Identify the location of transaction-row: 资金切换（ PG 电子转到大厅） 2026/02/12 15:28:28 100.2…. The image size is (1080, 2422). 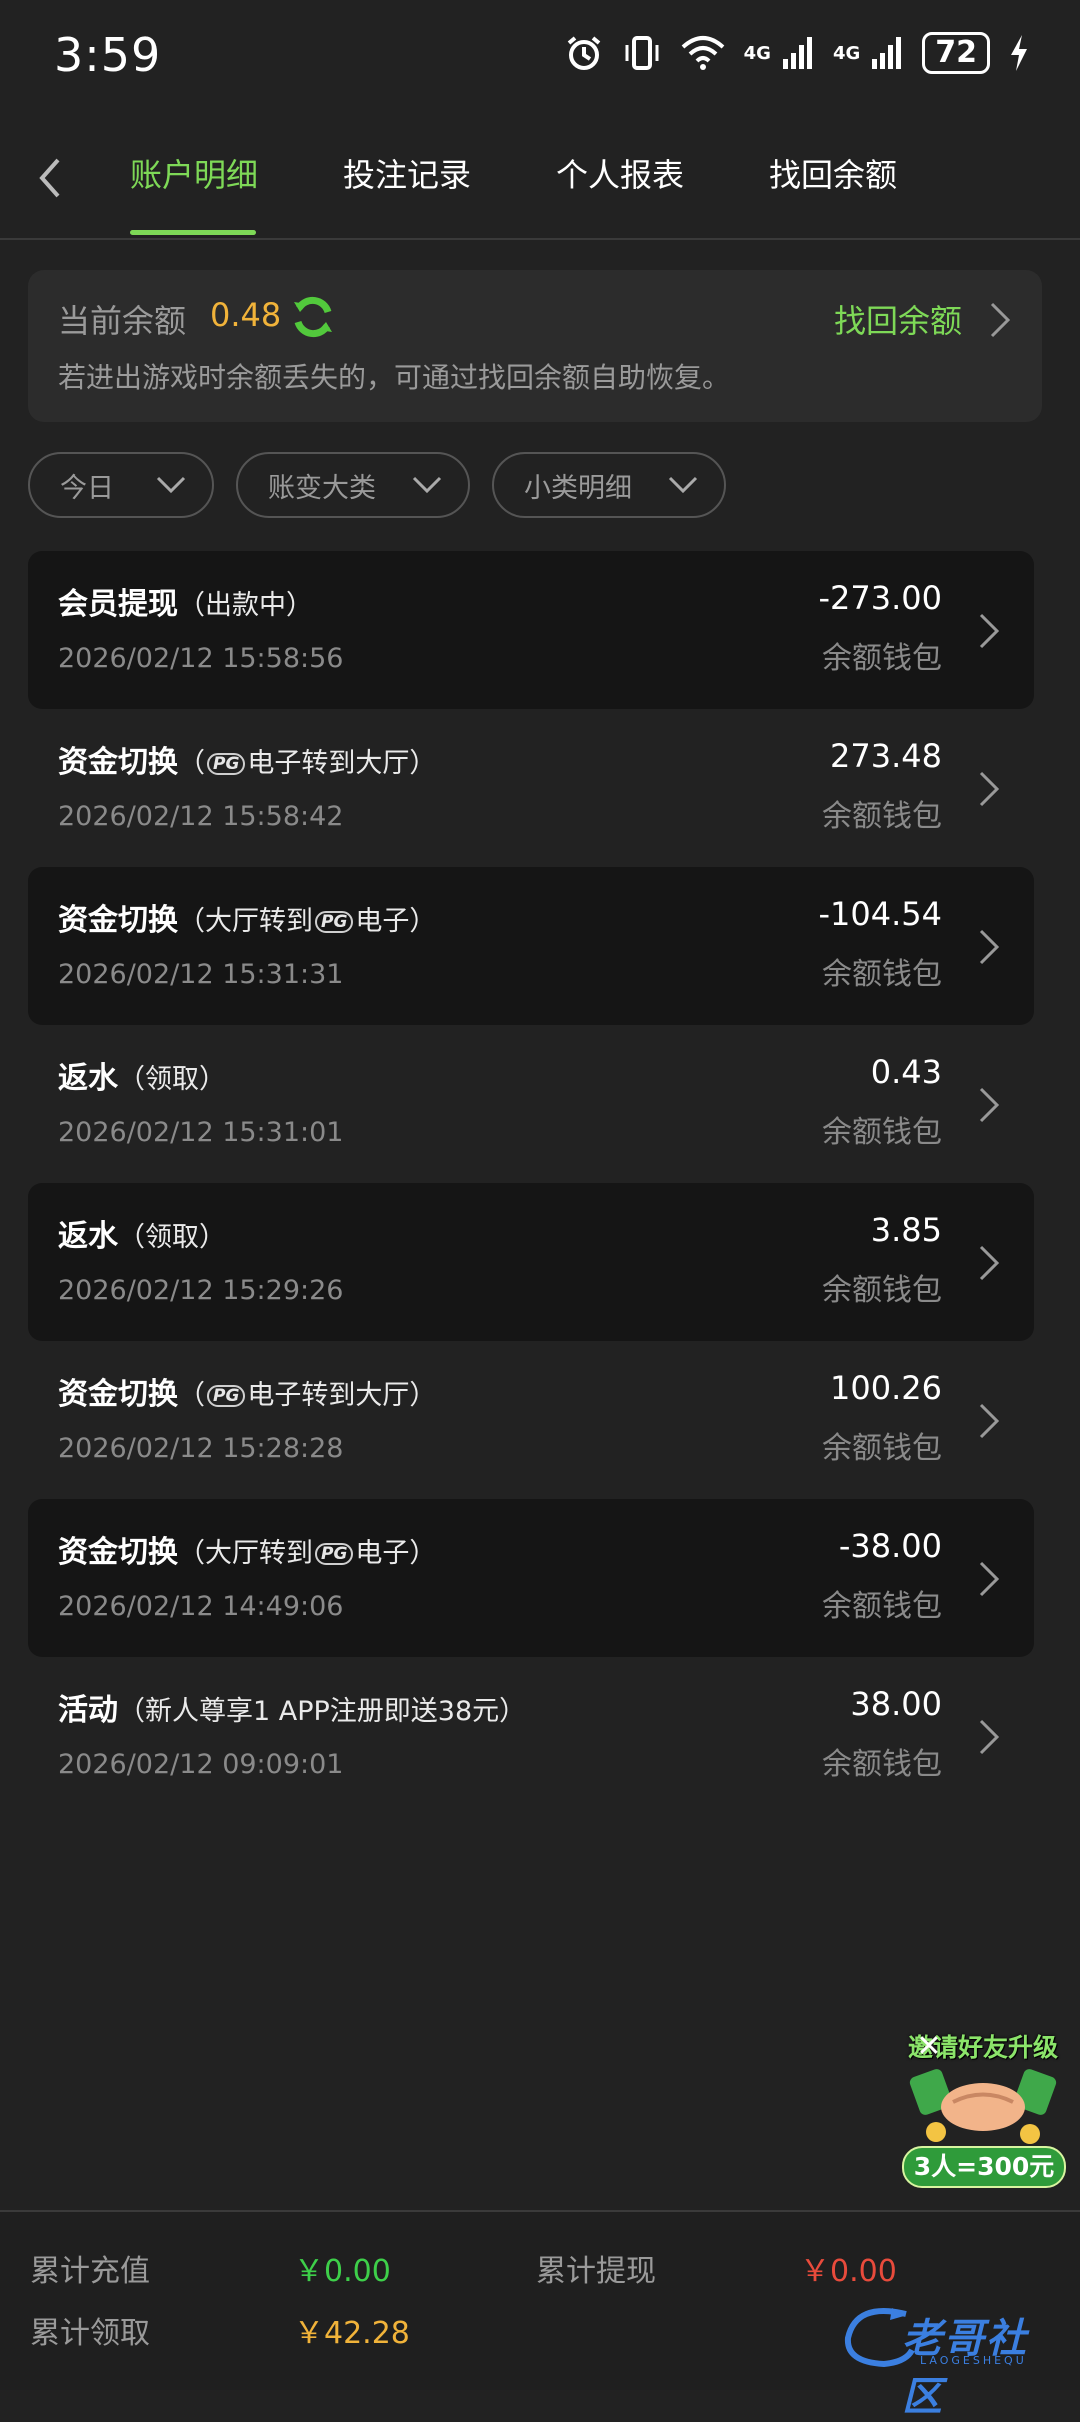
(531, 1420).